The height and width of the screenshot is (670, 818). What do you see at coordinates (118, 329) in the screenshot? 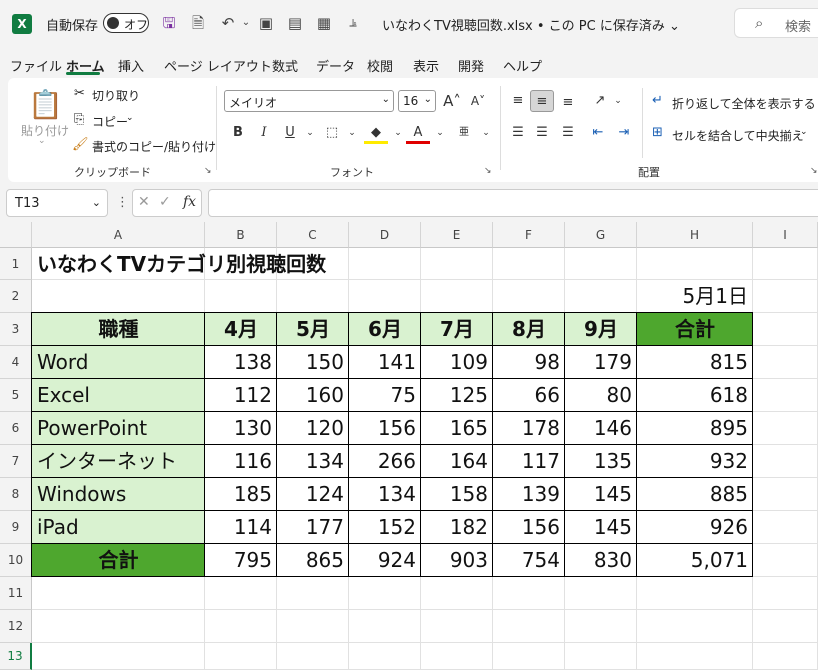
I see `header-cell: 職種` at bounding box center [118, 329].